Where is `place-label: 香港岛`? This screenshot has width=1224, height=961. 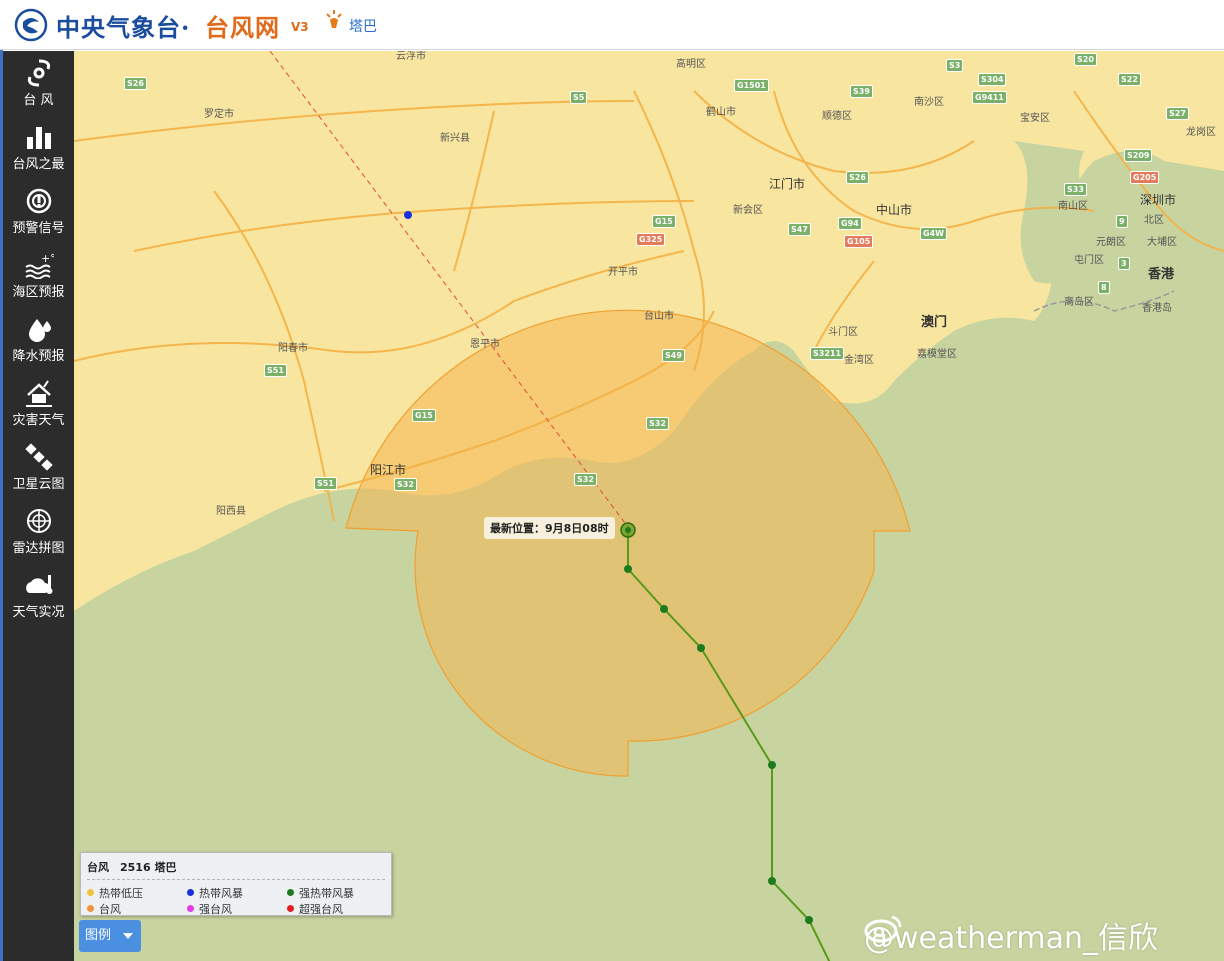
place-label: 香港岛 is located at coordinates (1157, 308).